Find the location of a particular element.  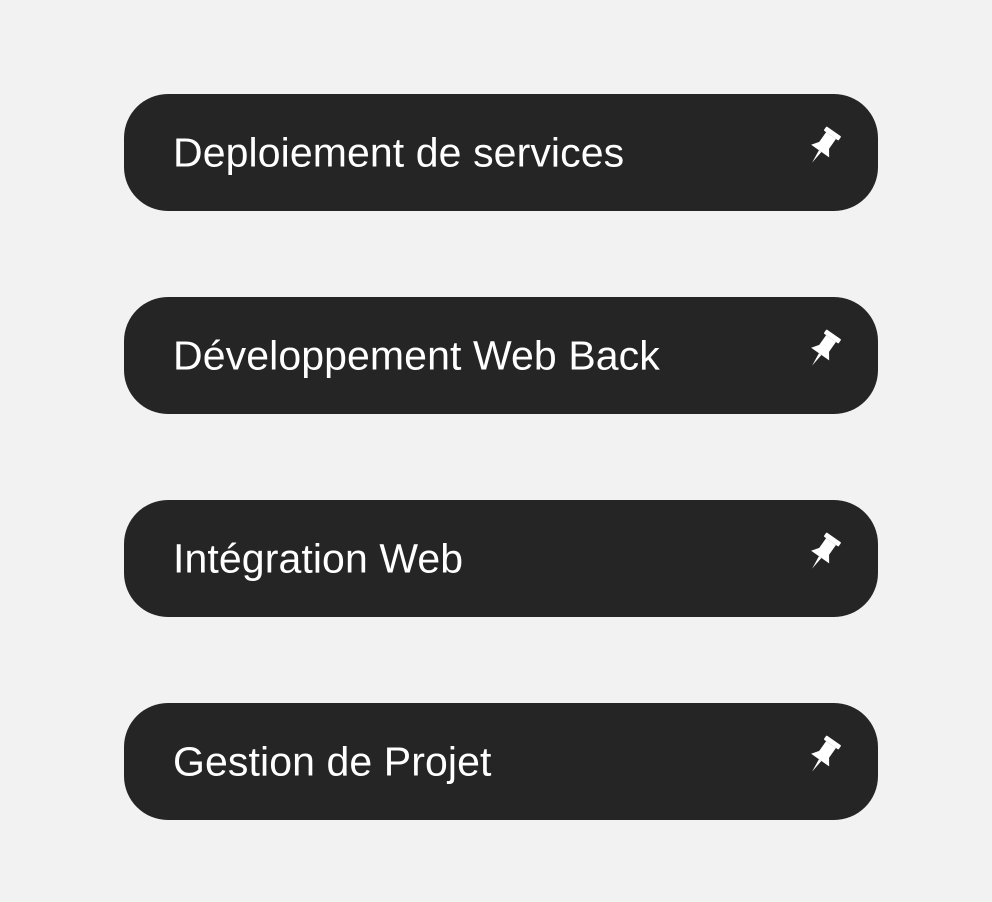

skill-item-integration-web: Intégration Web is located at coordinates (501, 558).